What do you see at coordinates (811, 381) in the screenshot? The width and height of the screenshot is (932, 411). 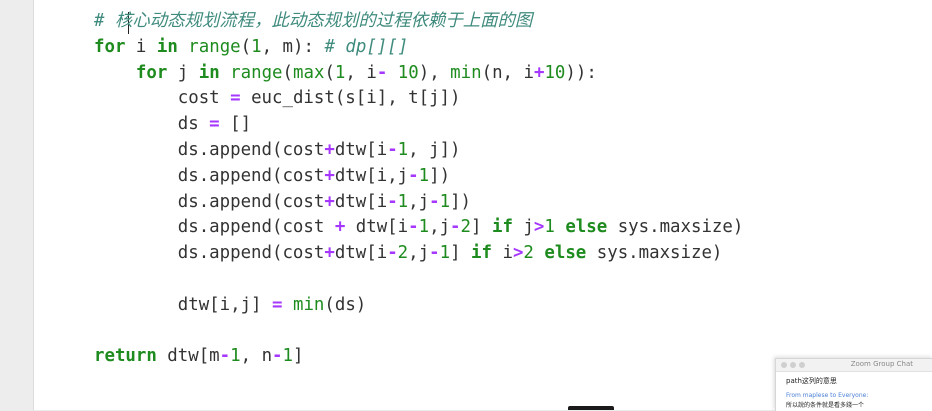 I see `chat-message: path这列的意思` at bounding box center [811, 381].